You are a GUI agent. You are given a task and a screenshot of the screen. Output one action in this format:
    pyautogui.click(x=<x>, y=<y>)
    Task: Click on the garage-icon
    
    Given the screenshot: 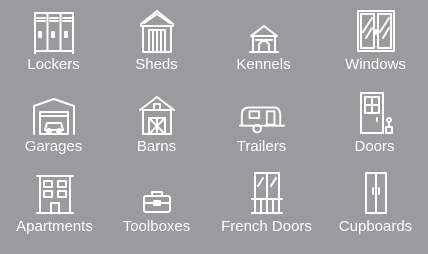 What is the action you would take?
    pyautogui.click(x=54, y=113)
    